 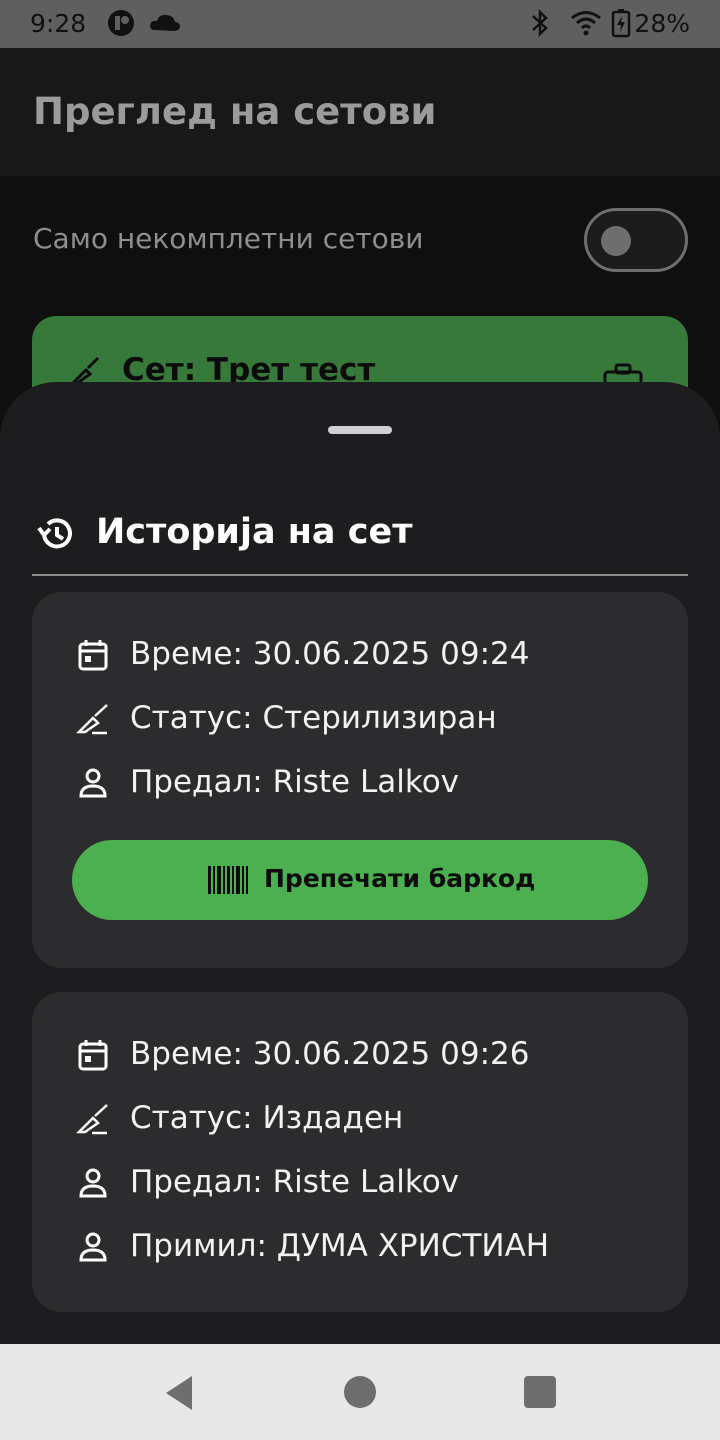 I want to click on time-row: Време: 30.06.2025 09:24, so click(x=376, y=656).